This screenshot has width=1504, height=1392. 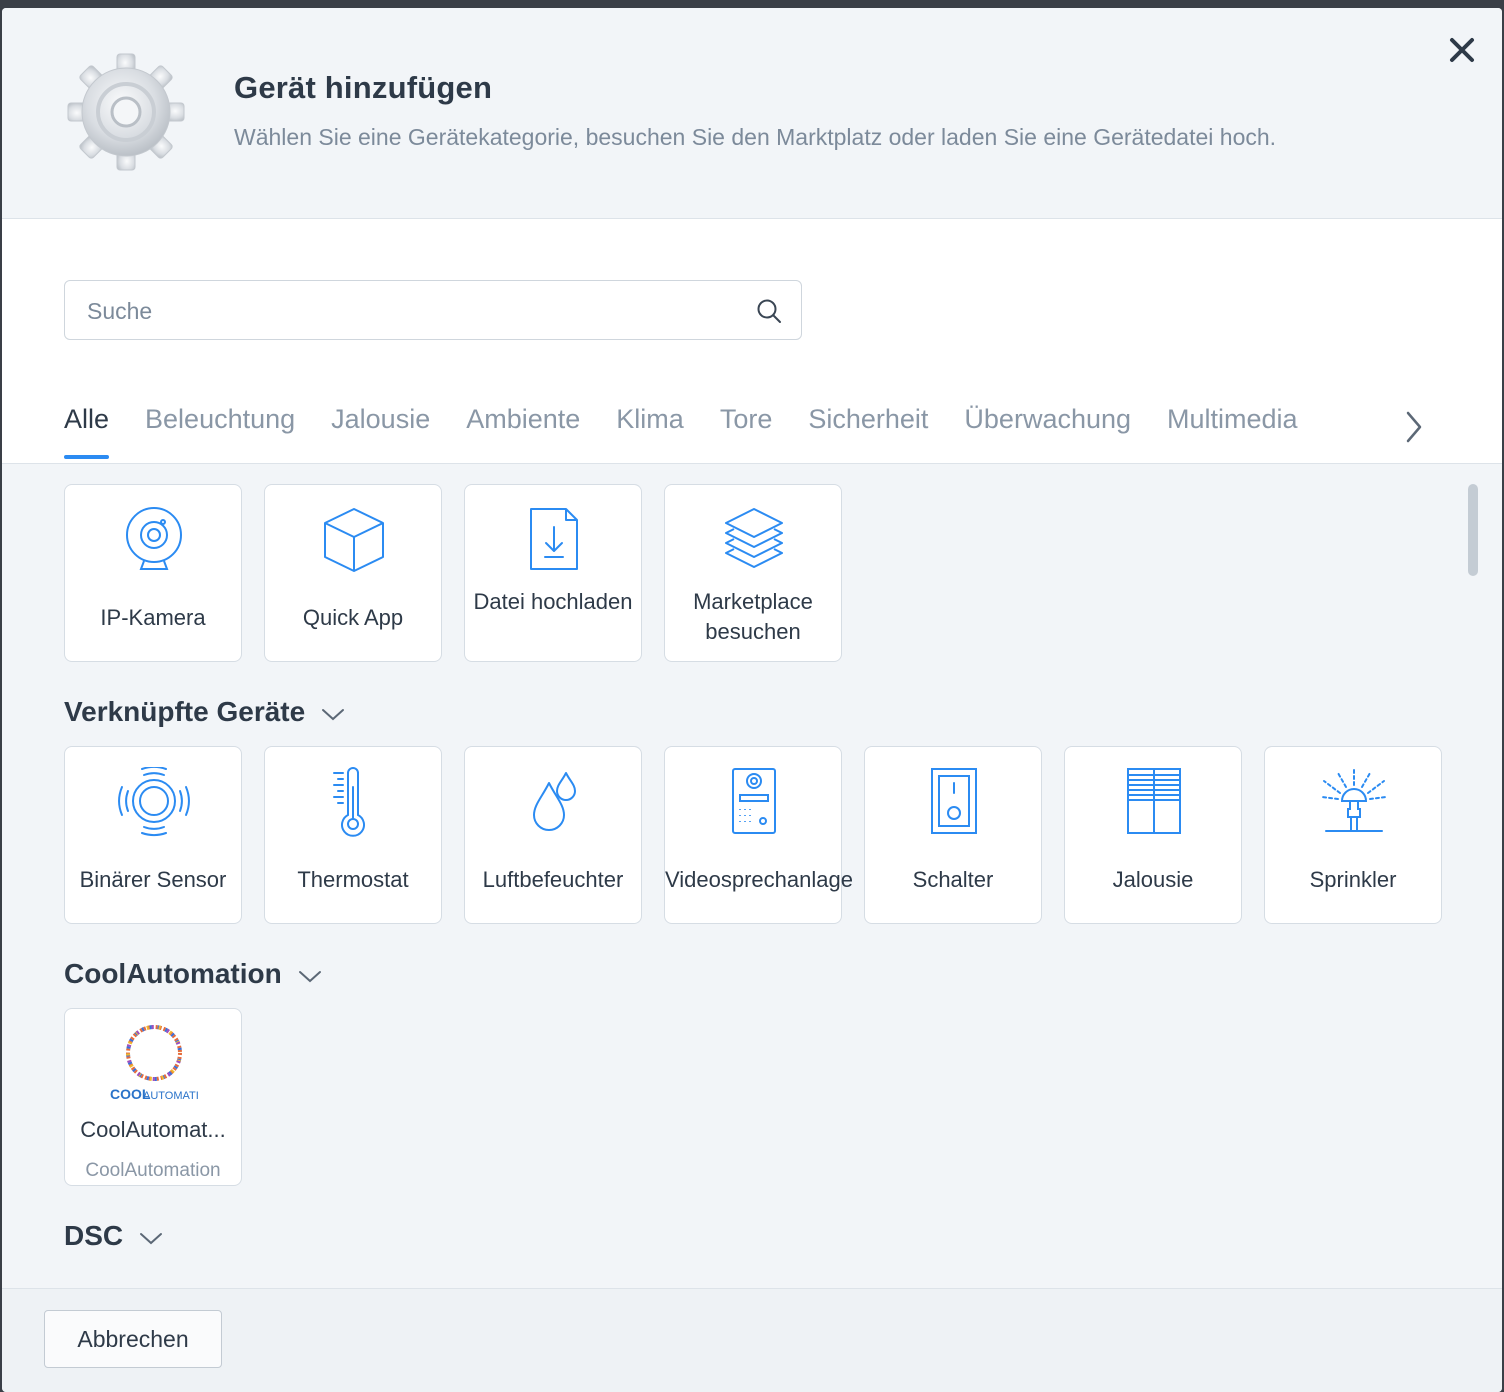 What do you see at coordinates (185, 711) in the screenshot?
I see `section-title: Verknüpfte Geräte` at bounding box center [185, 711].